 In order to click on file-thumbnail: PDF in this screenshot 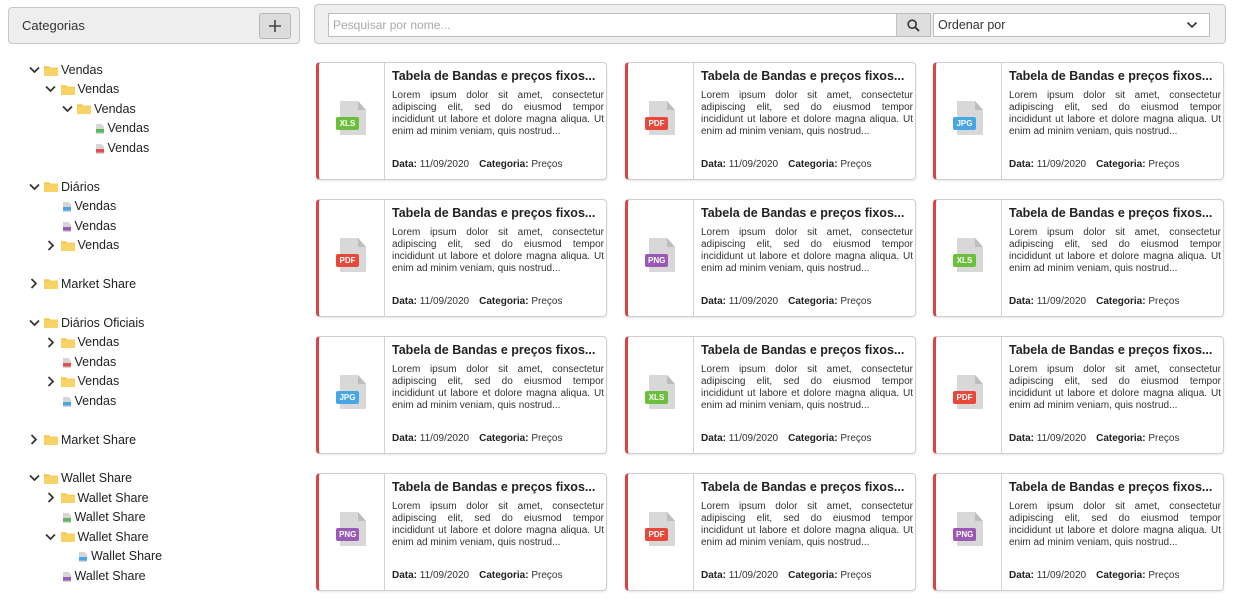, I will do `click(661, 532)`.